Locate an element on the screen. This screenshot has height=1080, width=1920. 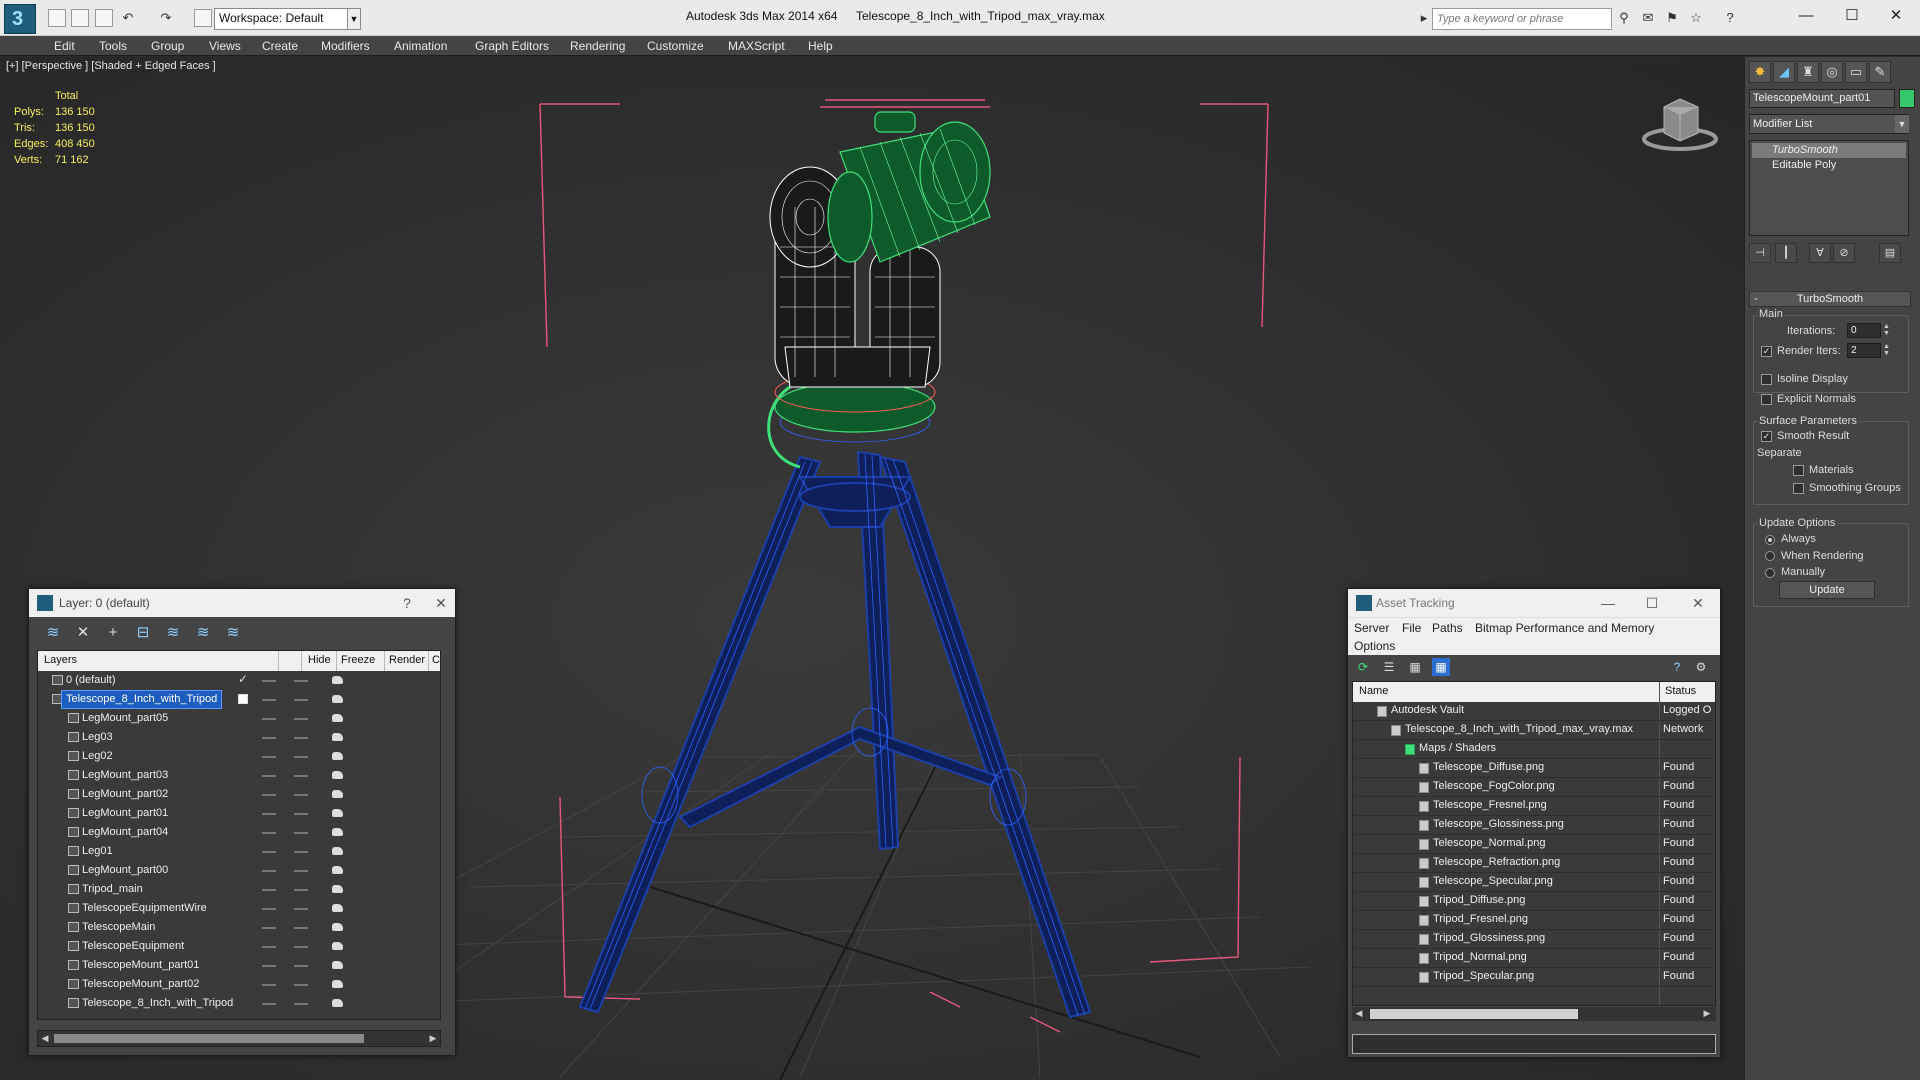
layer-row: LegMount_part01 is located at coordinates (239, 813).